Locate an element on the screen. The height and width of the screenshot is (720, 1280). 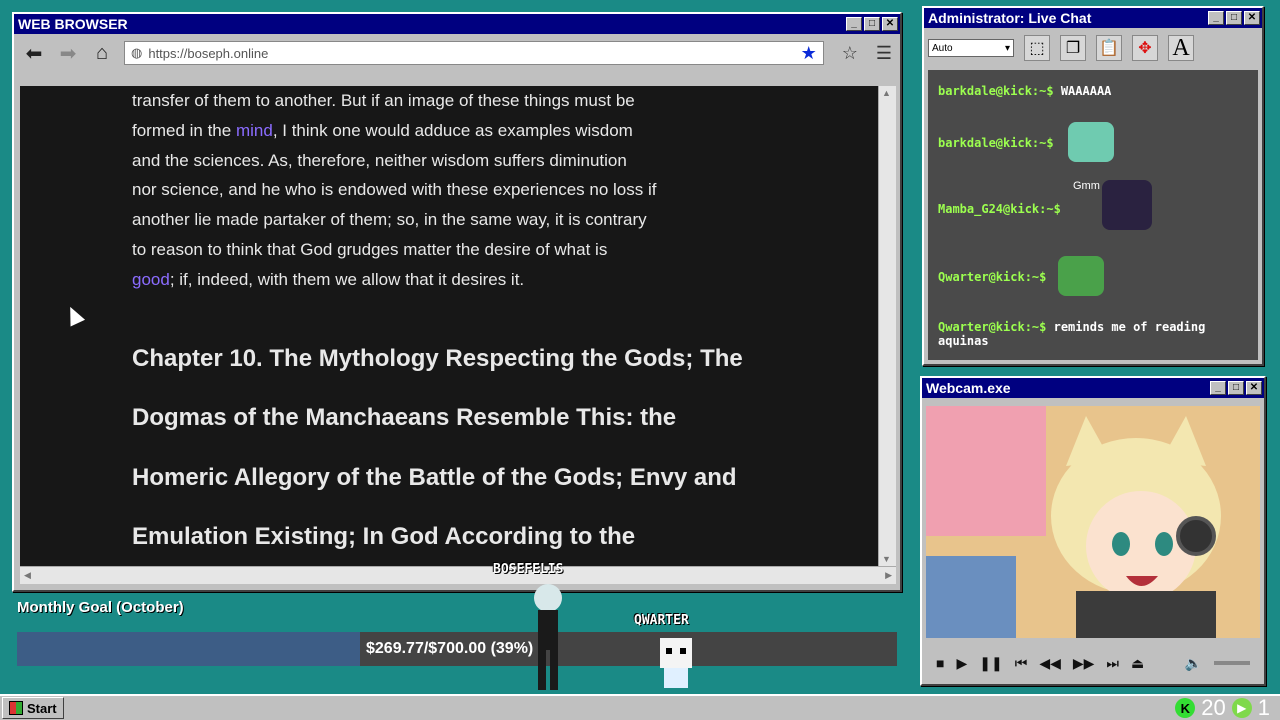
emote-caption: Gmm is located at coordinates (1086, 186).